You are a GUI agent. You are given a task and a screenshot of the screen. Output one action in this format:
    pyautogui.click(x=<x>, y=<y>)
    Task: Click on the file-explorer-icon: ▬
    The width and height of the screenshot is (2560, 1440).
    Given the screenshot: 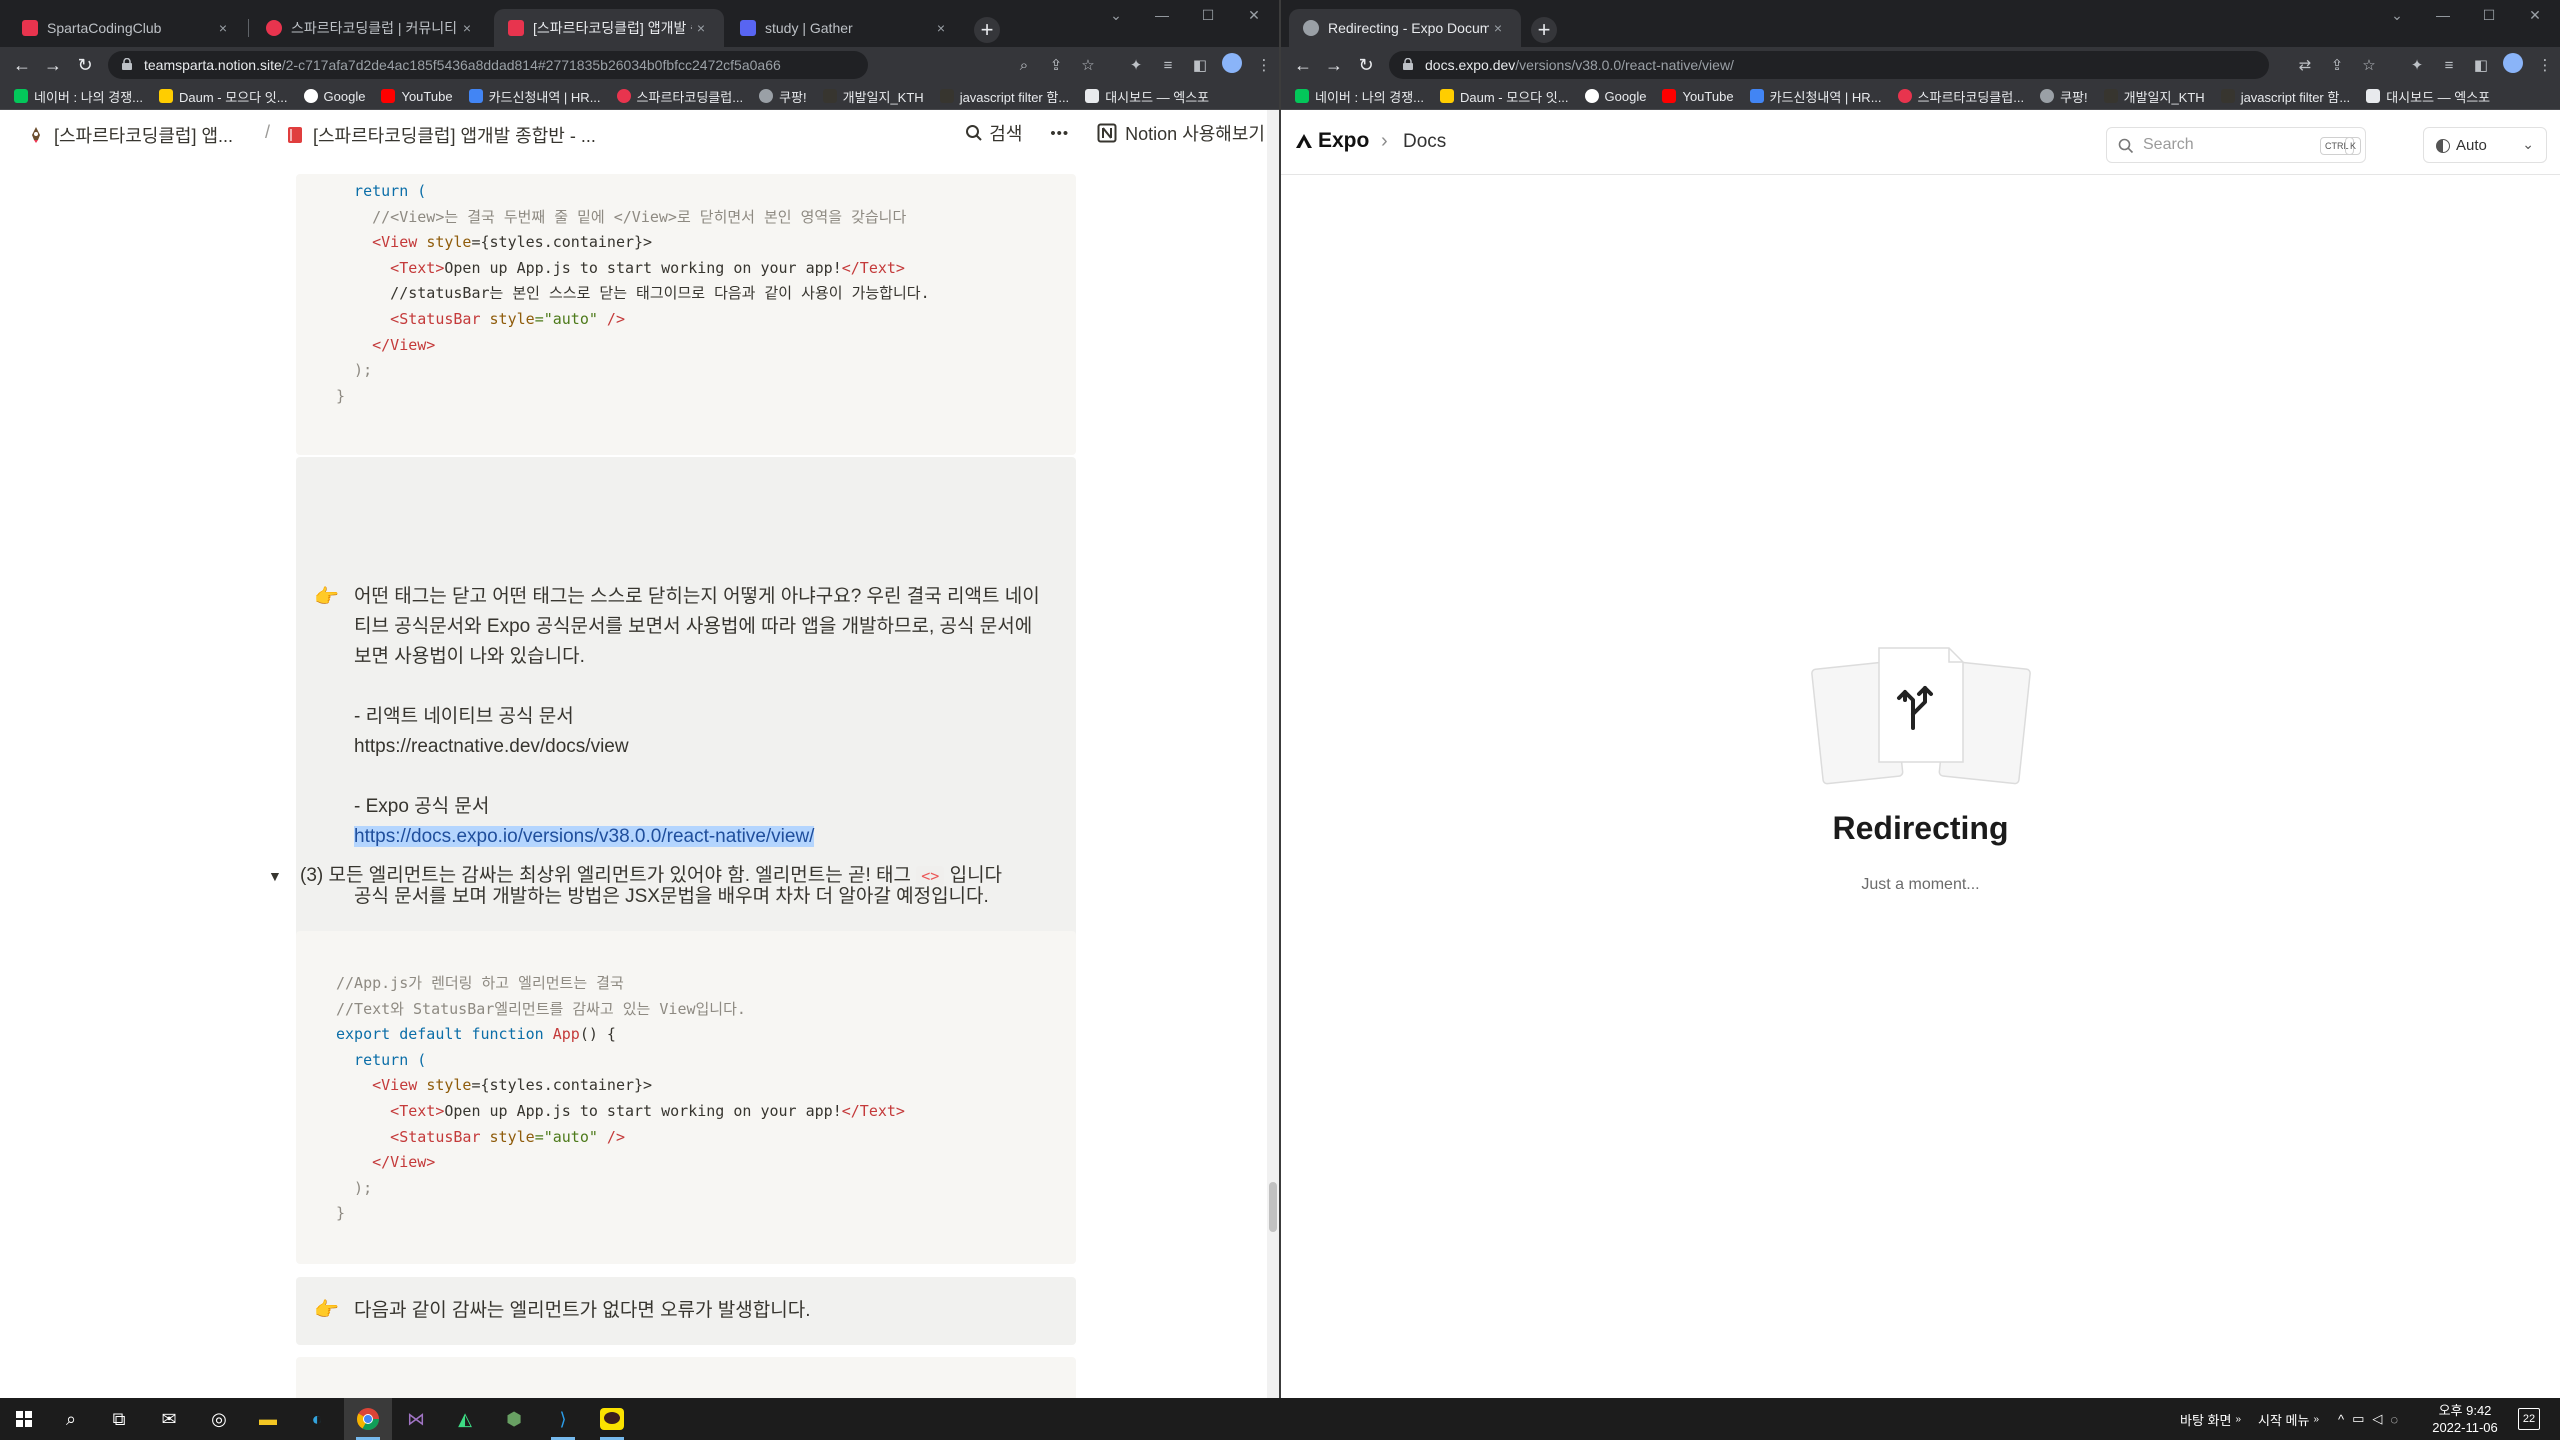 What is the action you would take?
    pyautogui.click(x=268, y=1419)
    